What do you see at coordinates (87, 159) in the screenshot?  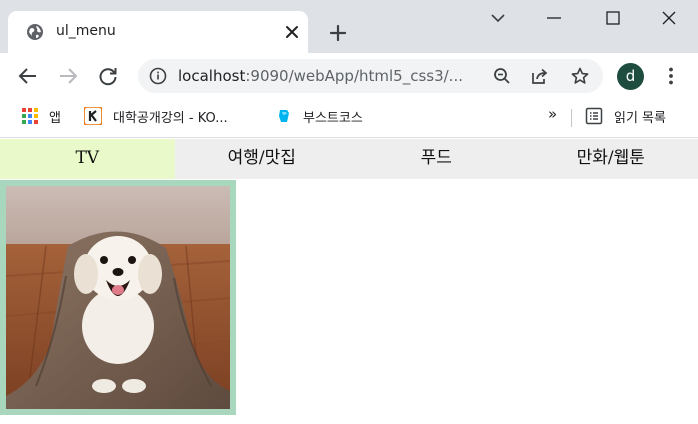 I see `menu-item-tv: TV` at bounding box center [87, 159].